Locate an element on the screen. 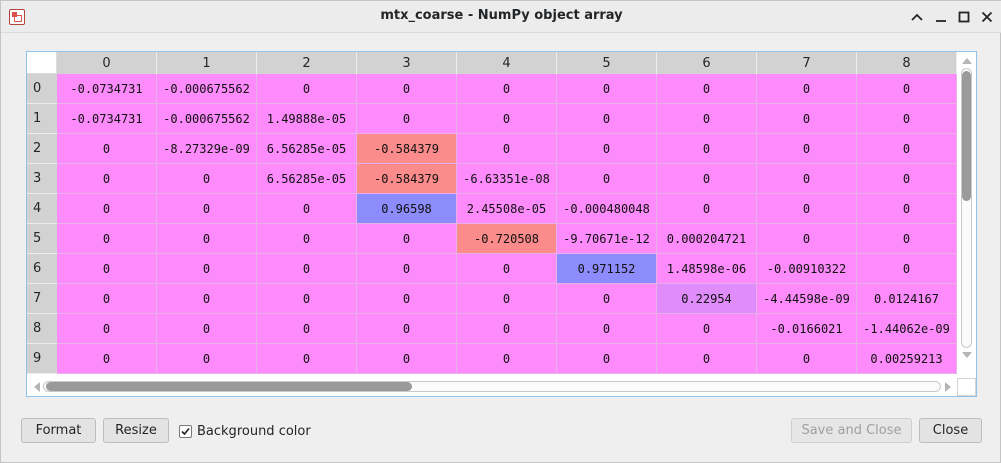  table-cell: 0.22954 is located at coordinates (707, 299).